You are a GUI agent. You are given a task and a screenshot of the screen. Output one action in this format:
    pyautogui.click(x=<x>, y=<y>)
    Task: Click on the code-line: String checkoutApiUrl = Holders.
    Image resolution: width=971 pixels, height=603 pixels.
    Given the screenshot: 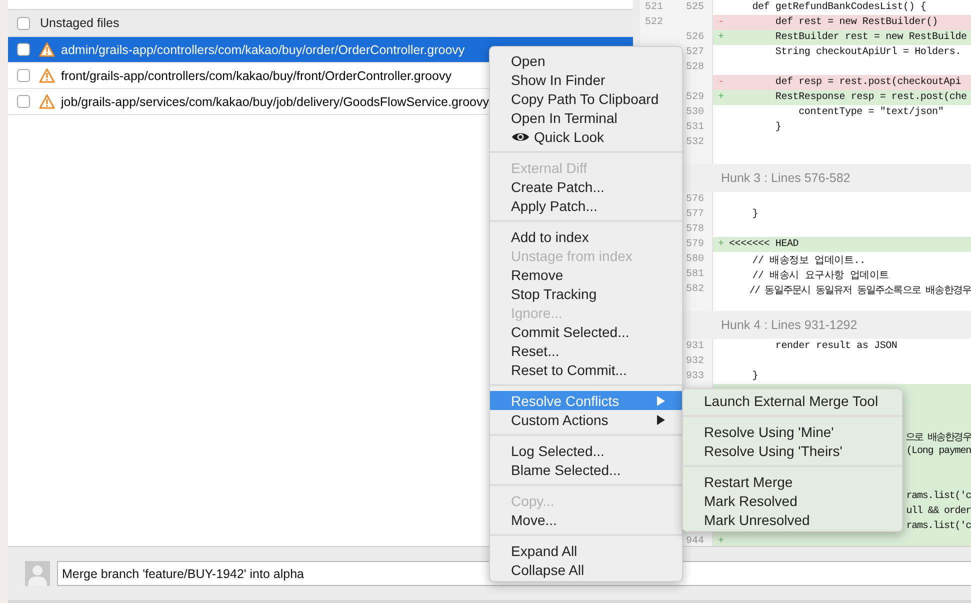 What is the action you would take?
    pyautogui.click(x=868, y=52)
    